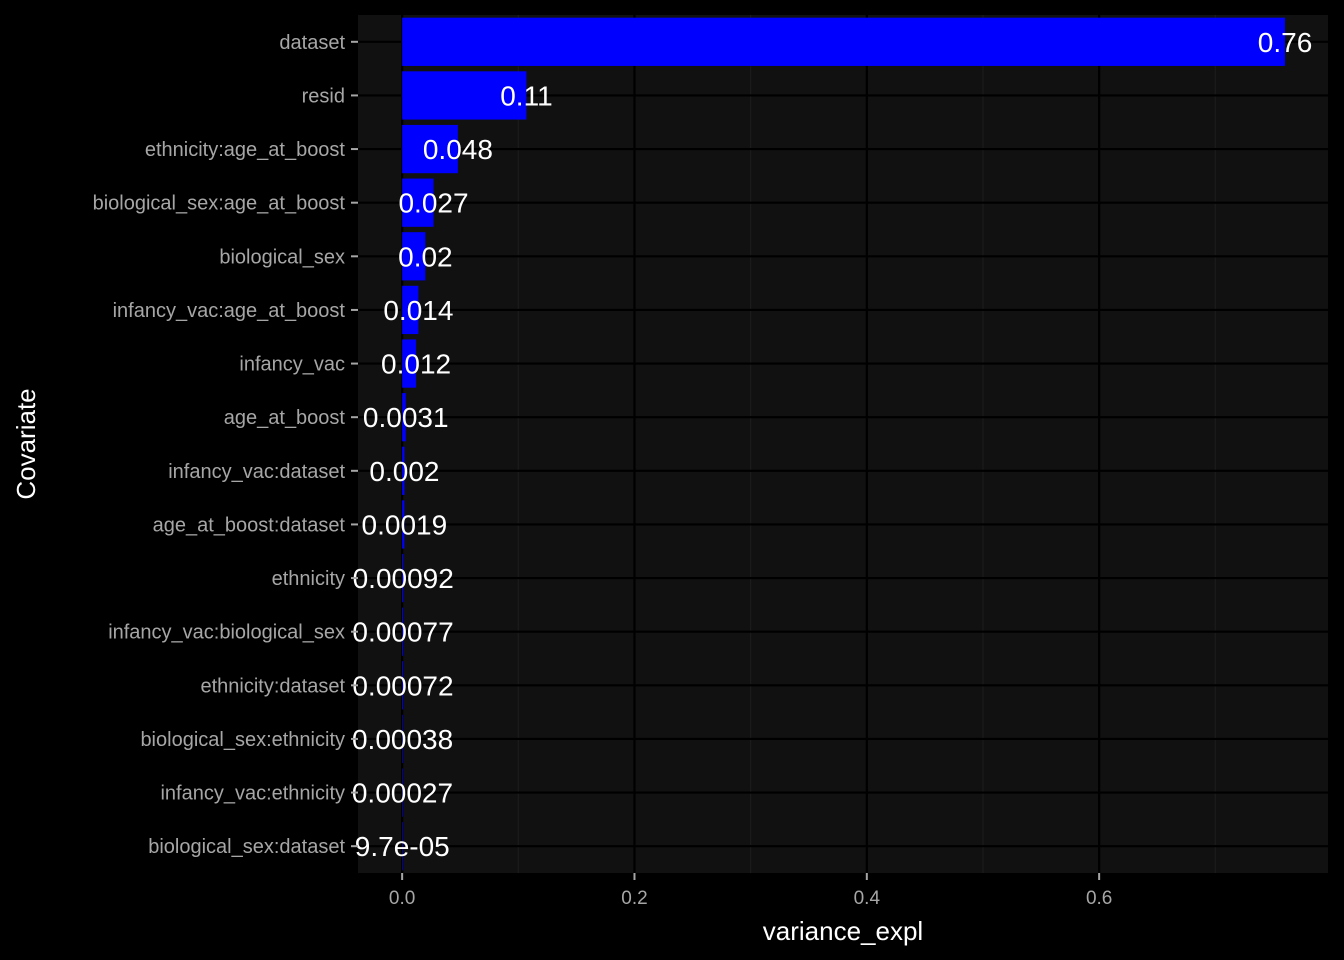 The image size is (1344, 960). I want to click on data-label-0: 0.76, so click(1285, 42).